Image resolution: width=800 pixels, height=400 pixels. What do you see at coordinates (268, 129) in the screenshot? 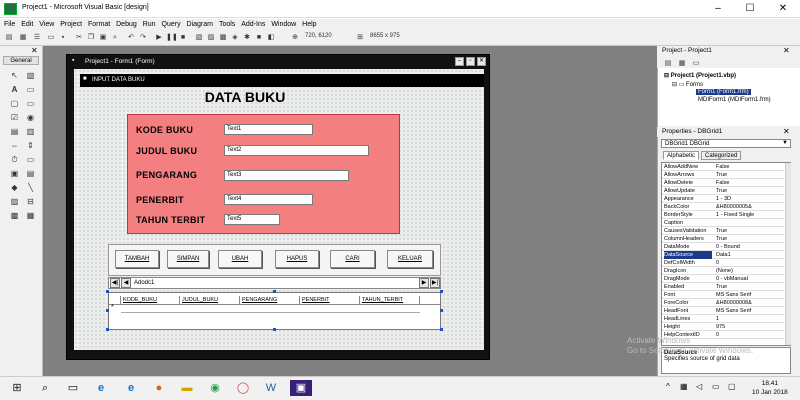
I see `kode-buku-input: Text1` at bounding box center [268, 129].